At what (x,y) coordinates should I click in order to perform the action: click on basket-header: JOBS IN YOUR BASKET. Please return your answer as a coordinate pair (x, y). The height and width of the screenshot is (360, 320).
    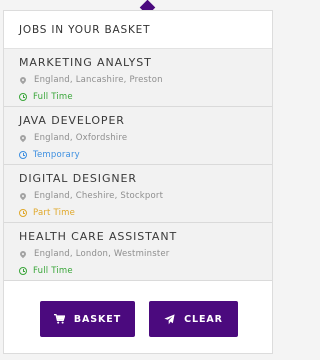
    Looking at the image, I should click on (138, 30).